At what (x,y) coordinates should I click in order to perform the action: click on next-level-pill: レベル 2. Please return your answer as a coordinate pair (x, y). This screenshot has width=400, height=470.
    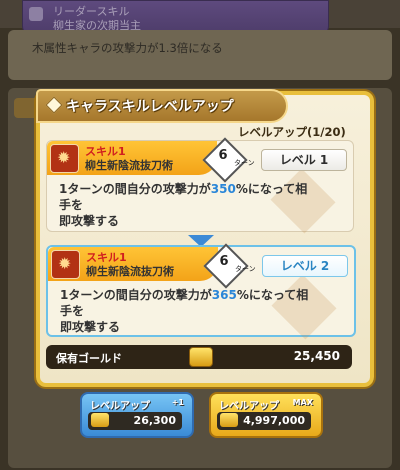
    Looking at the image, I should click on (305, 266).